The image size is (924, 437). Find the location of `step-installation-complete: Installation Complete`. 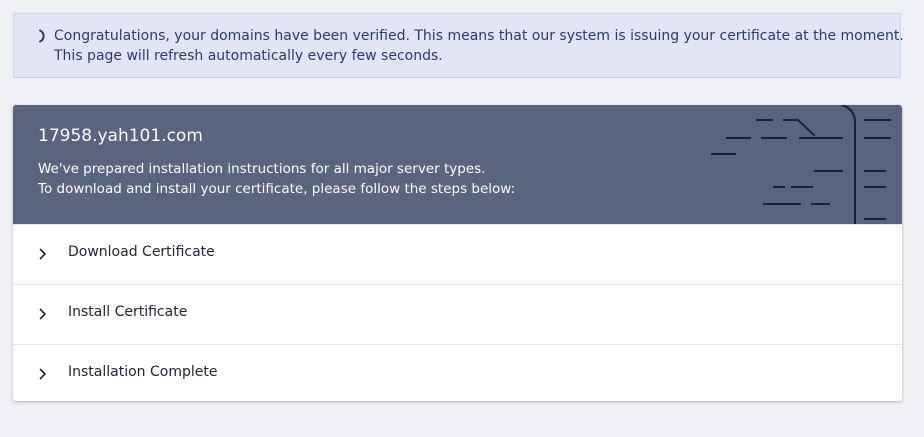

step-installation-complete: Installation Complete is located at coordinates (457, 372).